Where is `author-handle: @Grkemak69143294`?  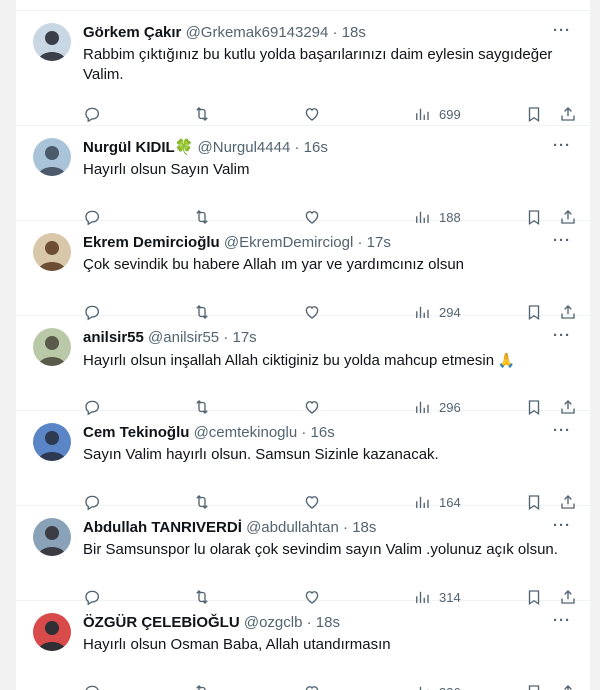
author-handle: @Grkemak69143294 is located at coordinates (257, 32).